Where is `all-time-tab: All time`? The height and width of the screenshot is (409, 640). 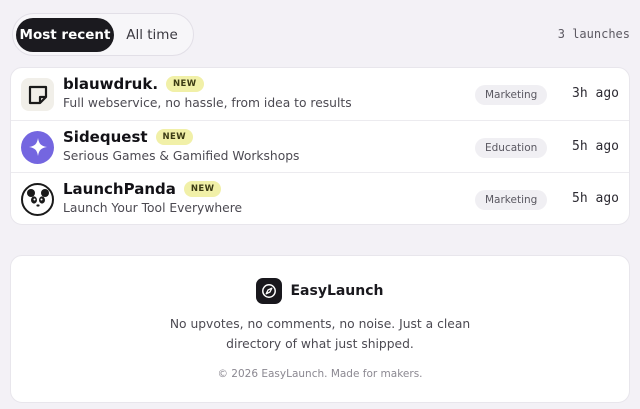 all-time-tab: All time is located at coordinates (152, 35).